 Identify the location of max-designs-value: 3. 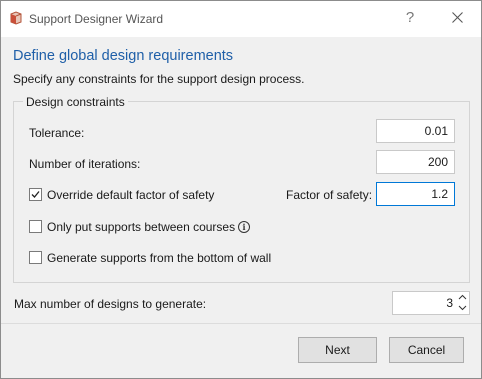
(423, 303).